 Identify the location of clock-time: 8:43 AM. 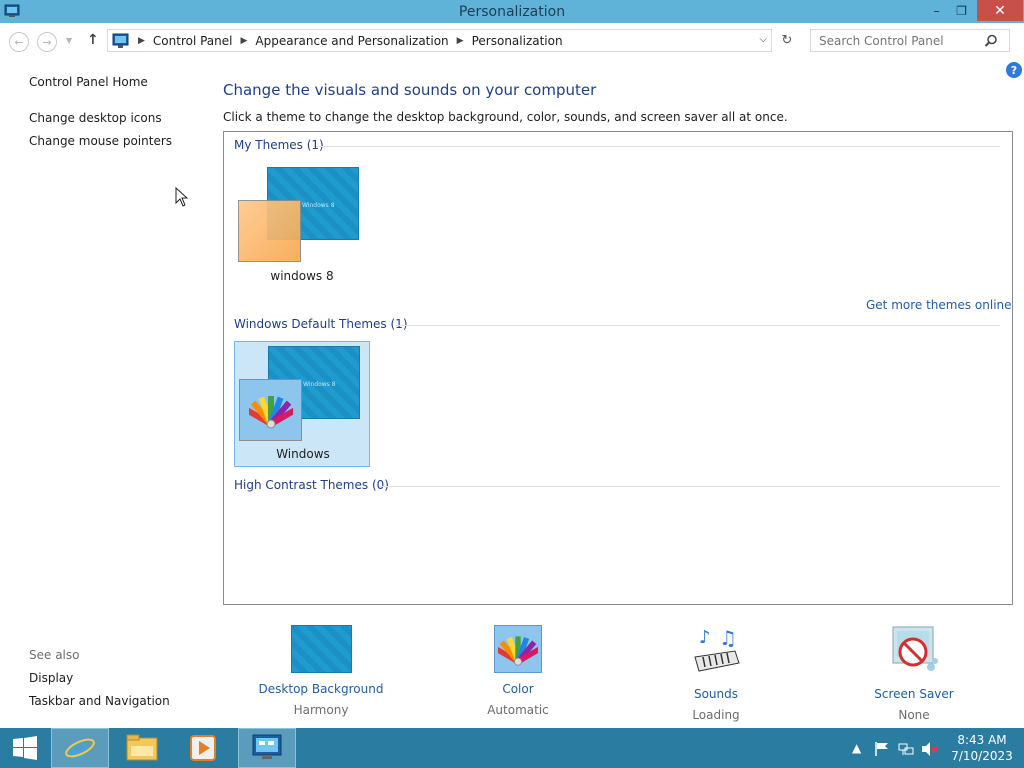
(982, 740).